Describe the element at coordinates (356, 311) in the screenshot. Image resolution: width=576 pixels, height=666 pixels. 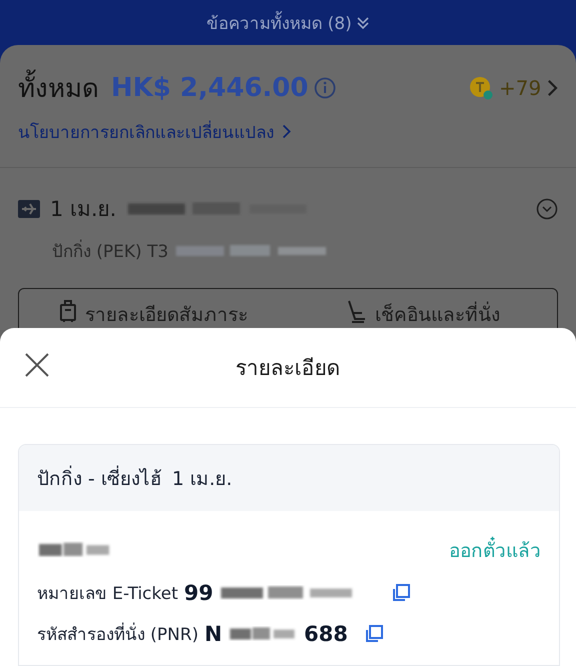
I see `seat-icon` at that location.